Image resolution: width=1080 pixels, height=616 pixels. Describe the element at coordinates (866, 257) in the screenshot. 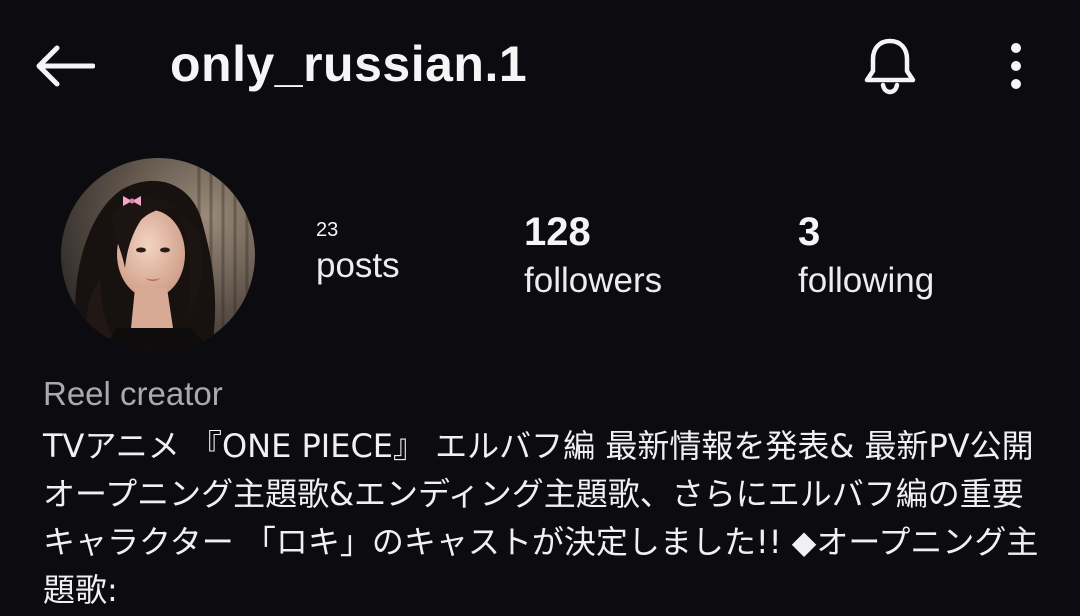

I see `following-stat: 3 following` at that location.